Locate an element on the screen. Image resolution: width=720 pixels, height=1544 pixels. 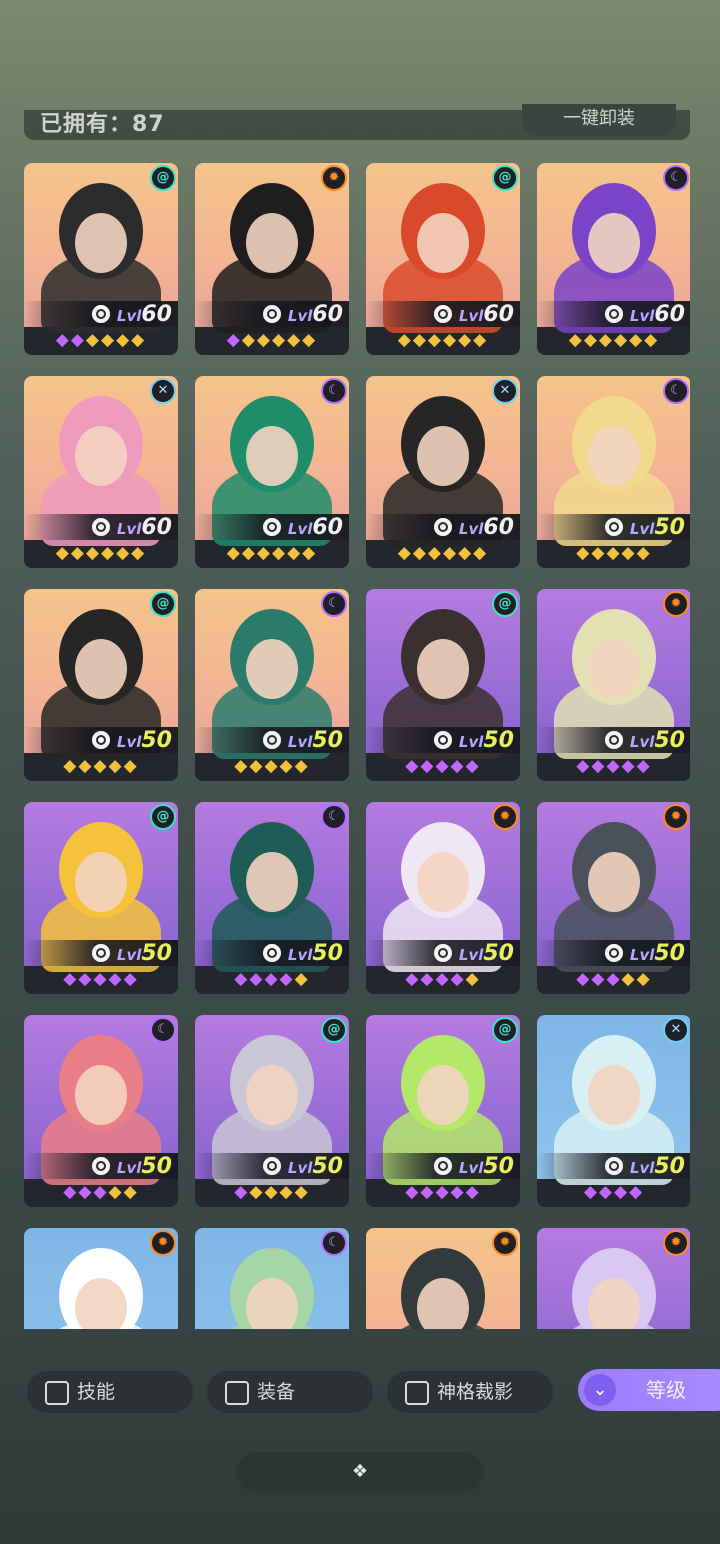
filter-skill: 技能 is located at coordinates (110, 1392).